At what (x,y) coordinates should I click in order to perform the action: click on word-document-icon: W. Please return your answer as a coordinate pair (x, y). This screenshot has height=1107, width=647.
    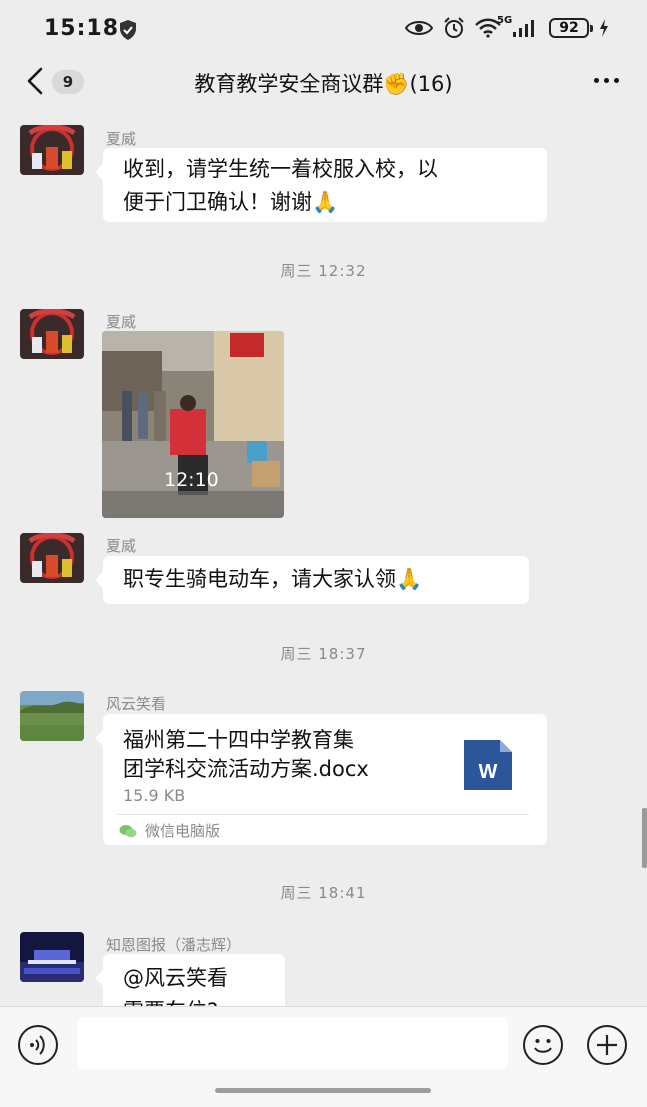
    Looking at the image, I should click on (488, 765).